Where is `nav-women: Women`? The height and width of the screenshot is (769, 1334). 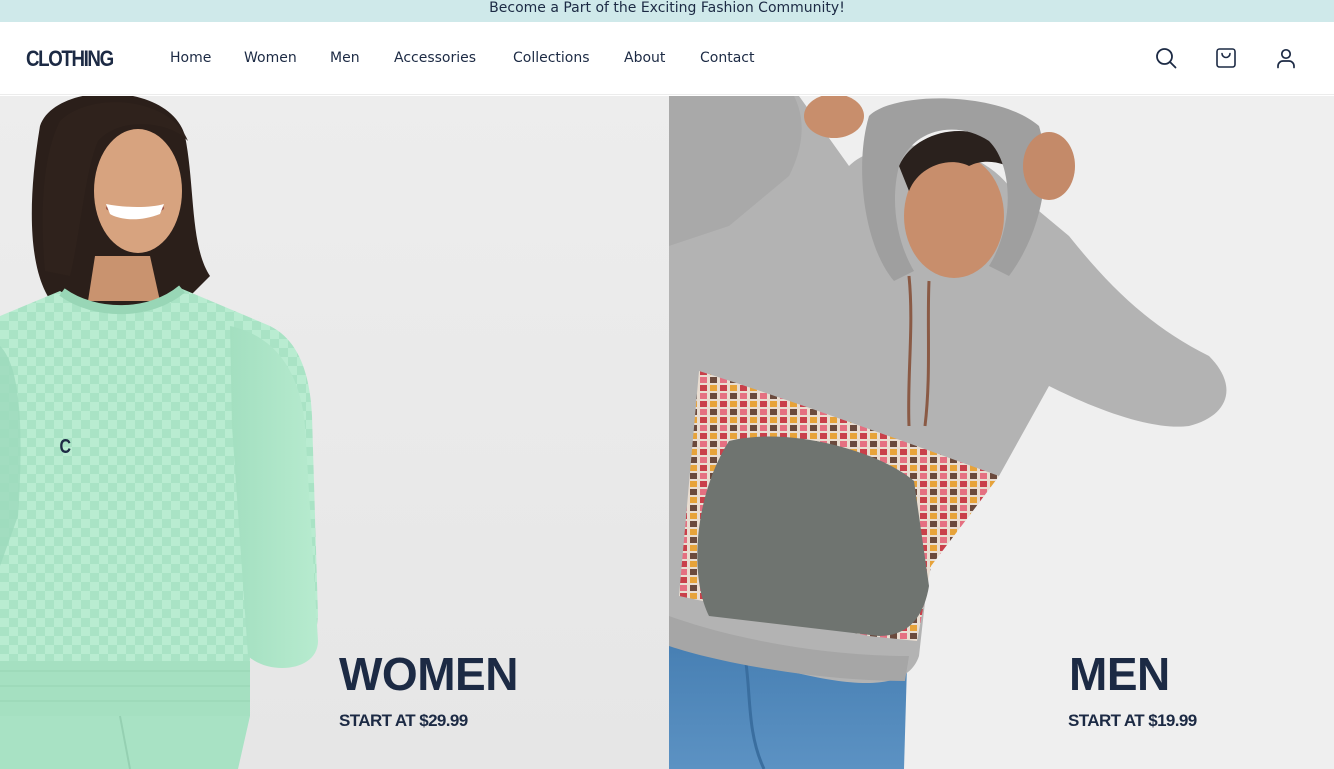 nav-women: Women is located at coordinates (270, 58).